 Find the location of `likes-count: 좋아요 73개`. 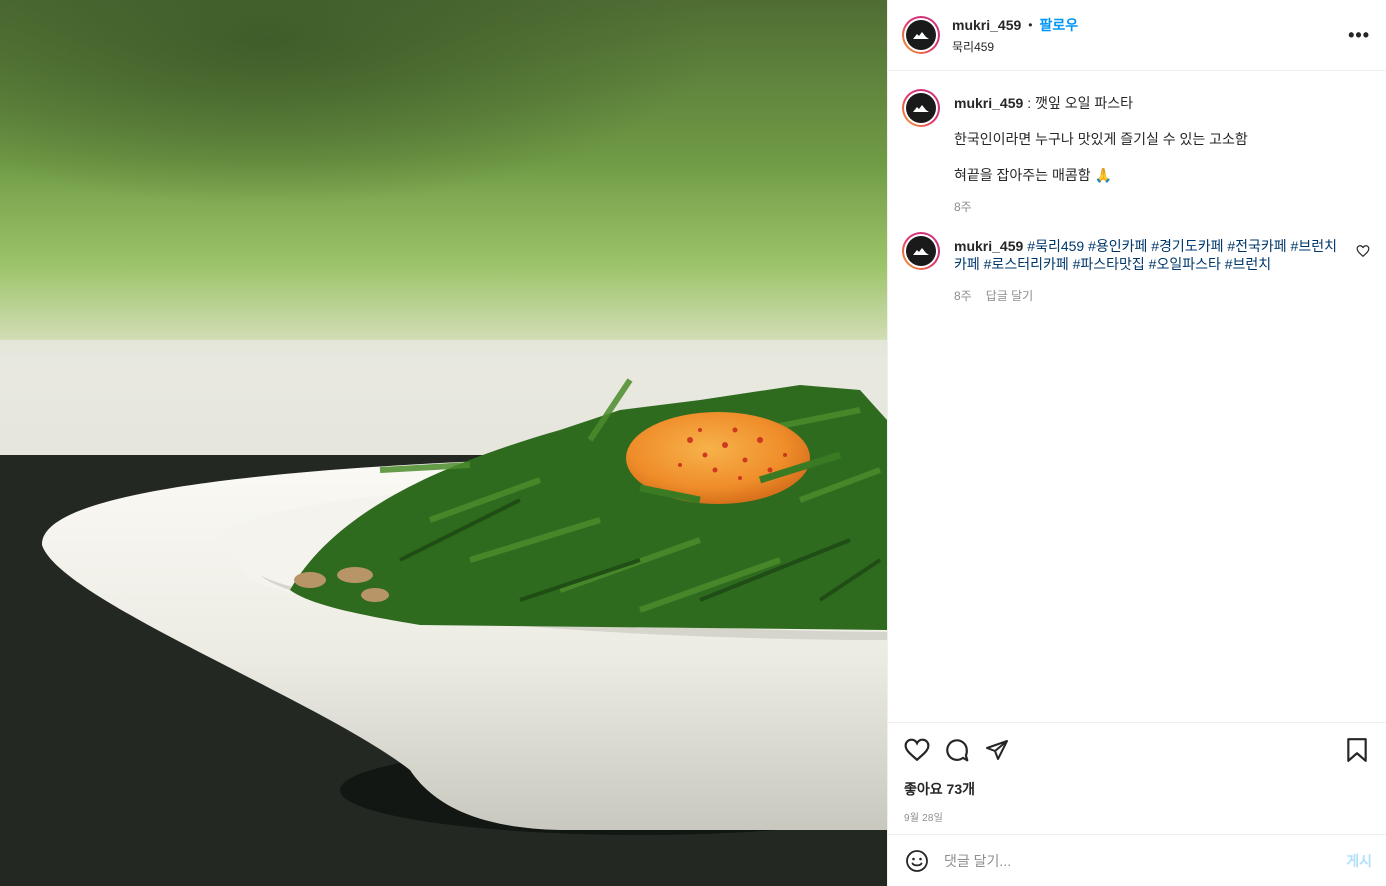

likes-count: 좋아요 73개 is located at coordinates (1137, 789).